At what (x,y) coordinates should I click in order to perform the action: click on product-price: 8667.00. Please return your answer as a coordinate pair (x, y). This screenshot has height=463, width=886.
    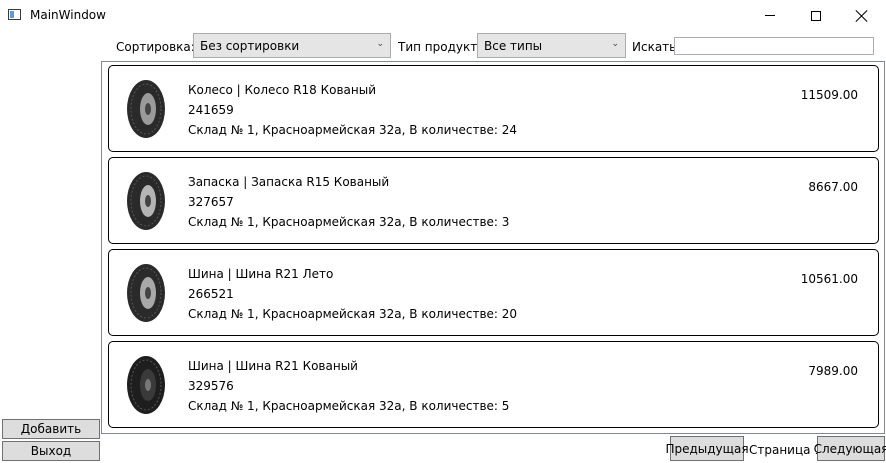
    Looking at the image, I should click on (833, 187).